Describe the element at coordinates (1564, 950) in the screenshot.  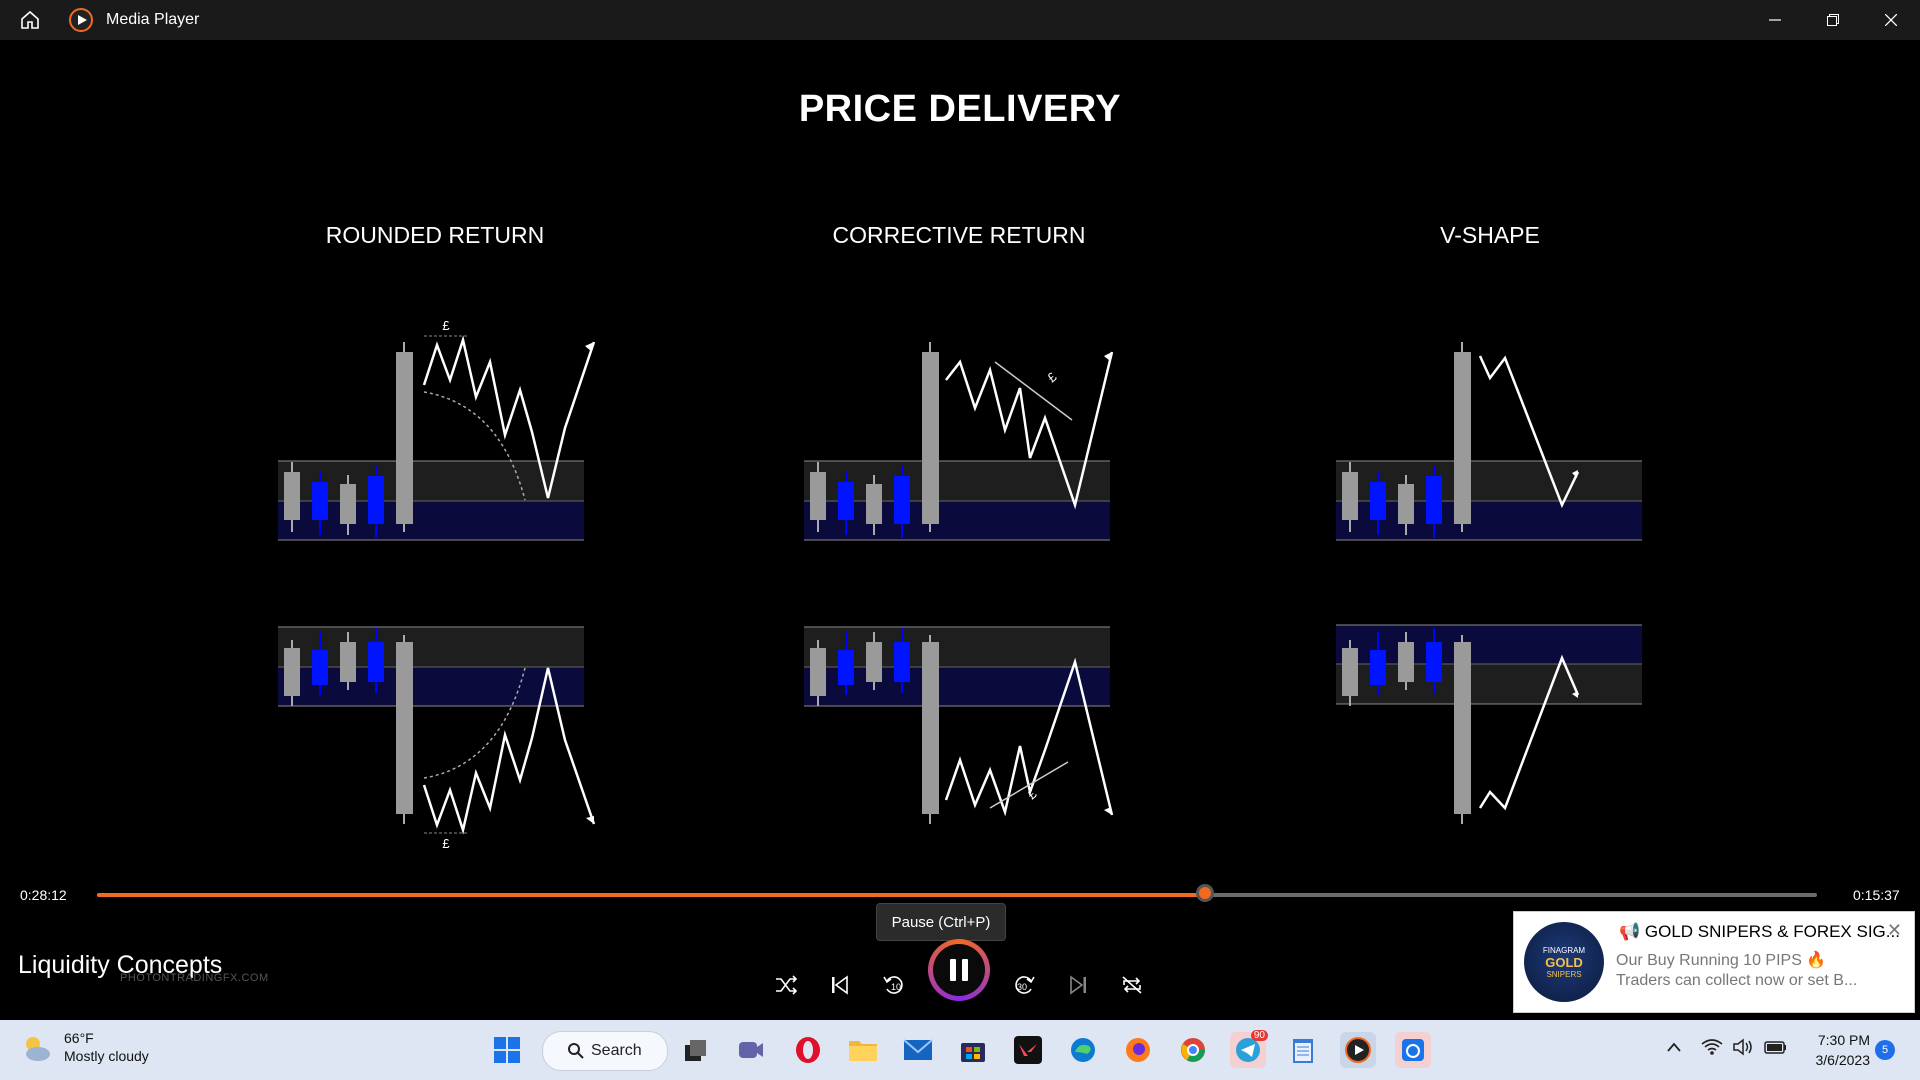
I see `logo-brand-top: FINAGRAM` at that location.